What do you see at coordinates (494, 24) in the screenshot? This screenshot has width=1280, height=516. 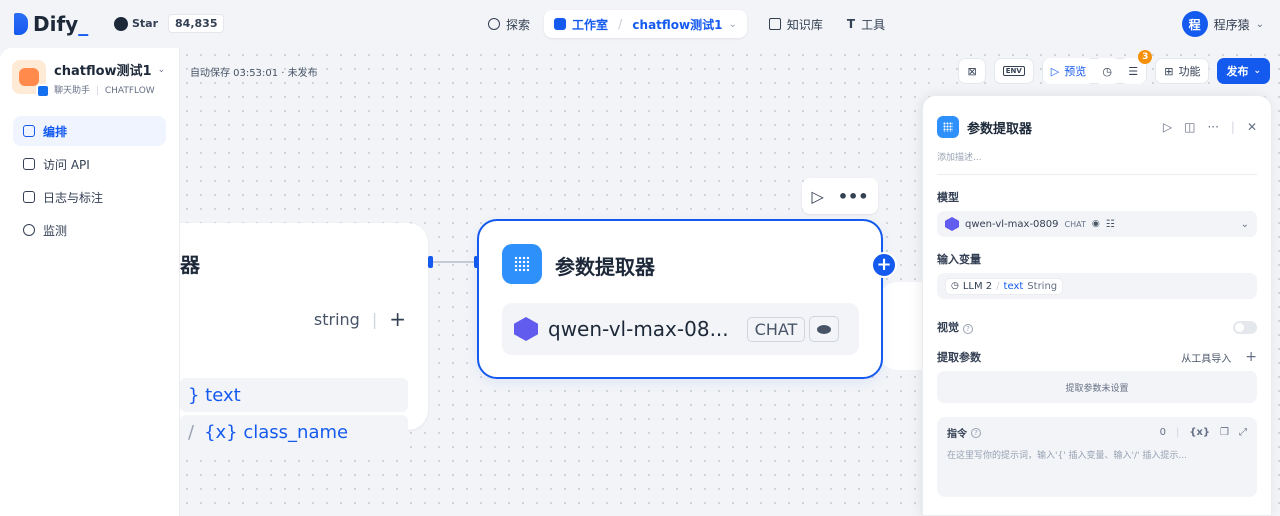 I see `compass-icon` at bounding box center [494, 24].